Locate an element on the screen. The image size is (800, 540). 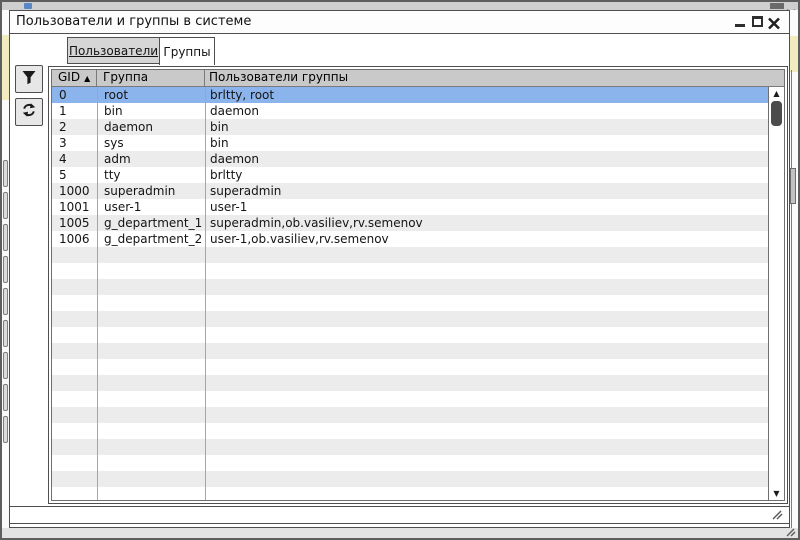
window-resize-grip is located at coordinates (776, 514).